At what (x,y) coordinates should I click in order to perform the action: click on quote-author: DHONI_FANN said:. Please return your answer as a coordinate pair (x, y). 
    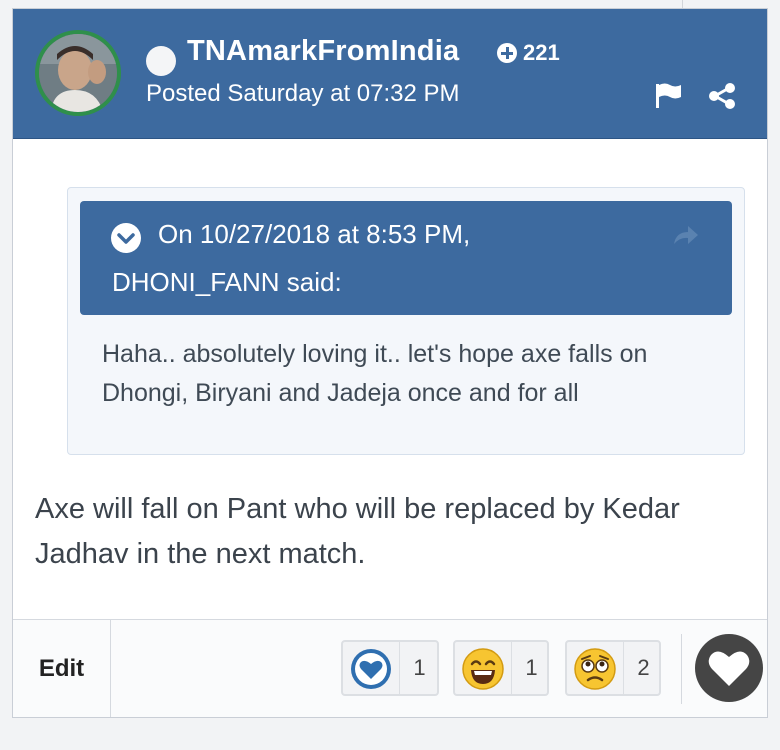
    Looking at the image, I should click on (227, 282).